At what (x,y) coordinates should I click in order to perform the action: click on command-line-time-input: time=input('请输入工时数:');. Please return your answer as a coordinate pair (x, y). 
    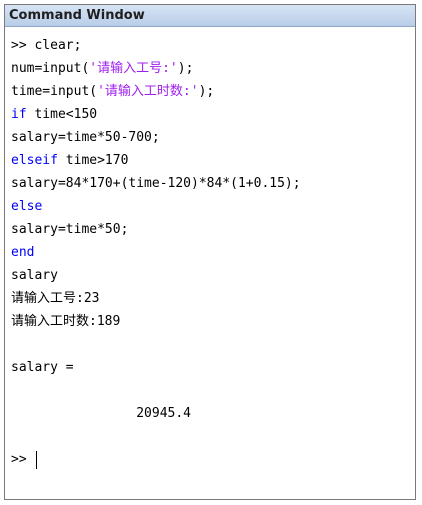
    Looking at the image, I should click on (213, 91).